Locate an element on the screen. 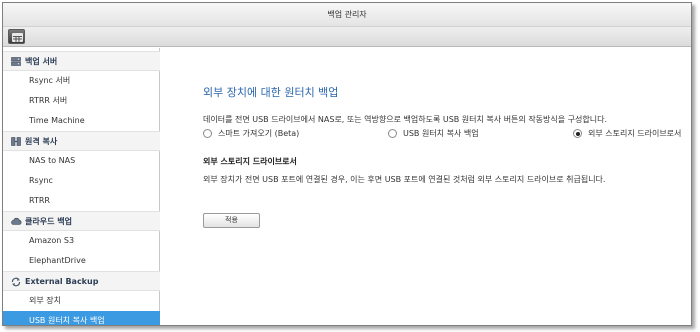 Image resolution: width=700 pixels, height=332 pixels. section-title: 외부 스토리지 드라이브로서 is located at coordinates (250, 161).